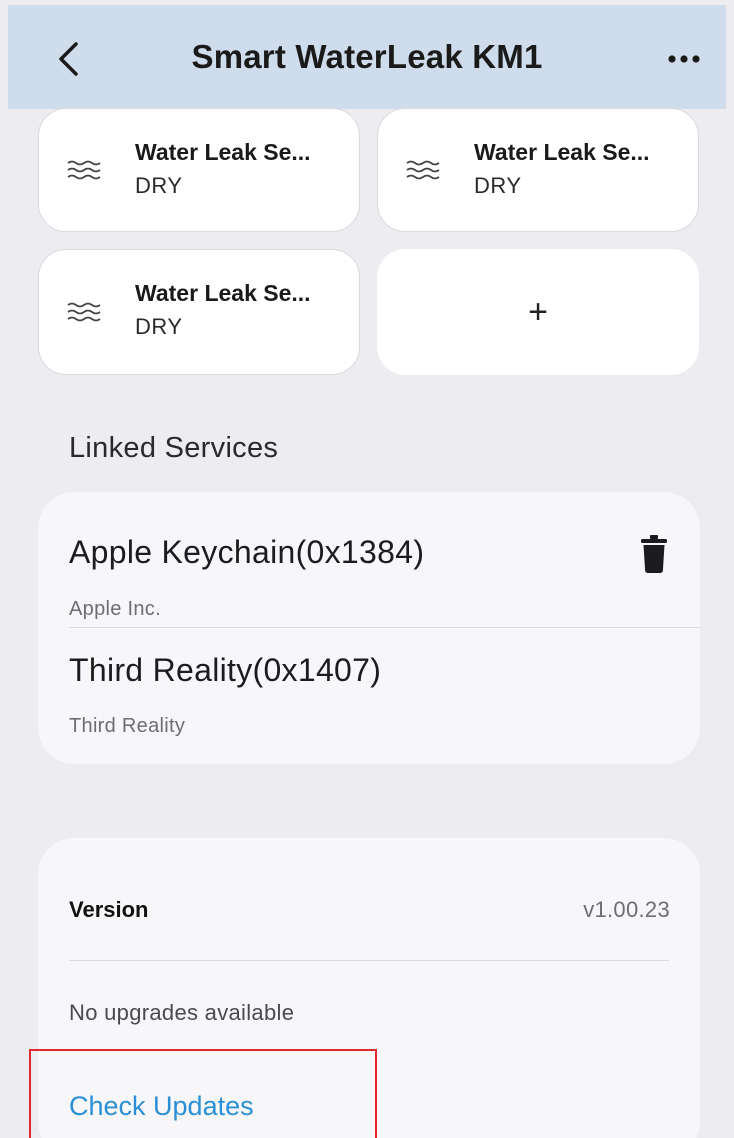 Image resolution: width=734 pixels, height=1138 pixels. Describe the element at coordinates (115, 609) in the screenshot. I see `service-vendor: Apple Inc.` at that location.